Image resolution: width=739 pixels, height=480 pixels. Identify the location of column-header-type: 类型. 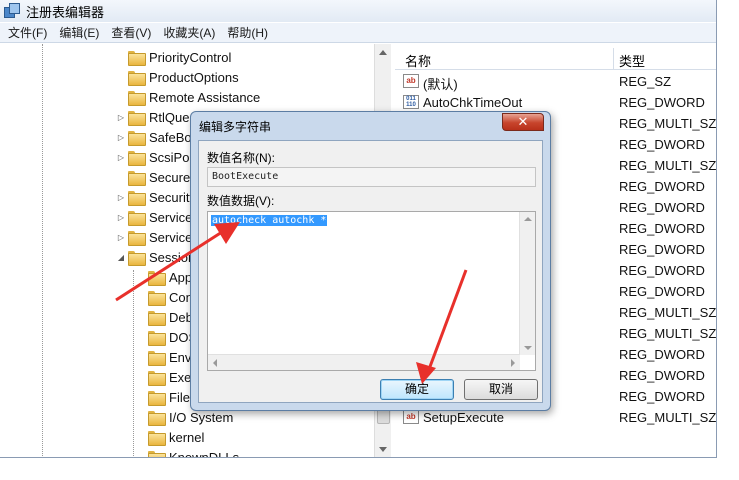
(632, 60).